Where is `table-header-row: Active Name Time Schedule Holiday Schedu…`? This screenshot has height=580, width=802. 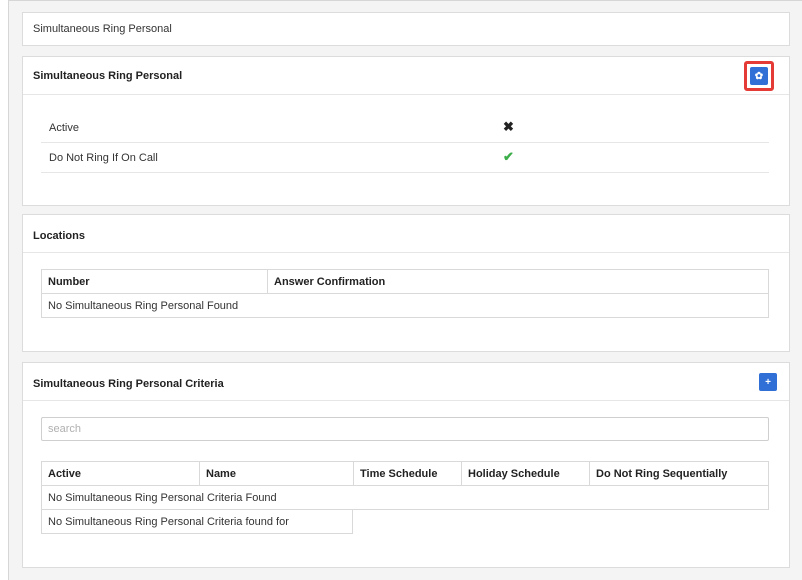 table-header-row: Active Name Time Schedule Holiday Schedu… is located at coordinates (405, 473).